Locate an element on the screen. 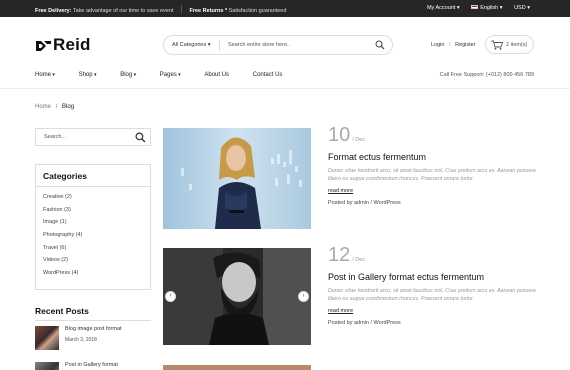 This screenshot has width=570, height=370. currency-dropdown: USD ▾ is located at coordinates (522, 8).